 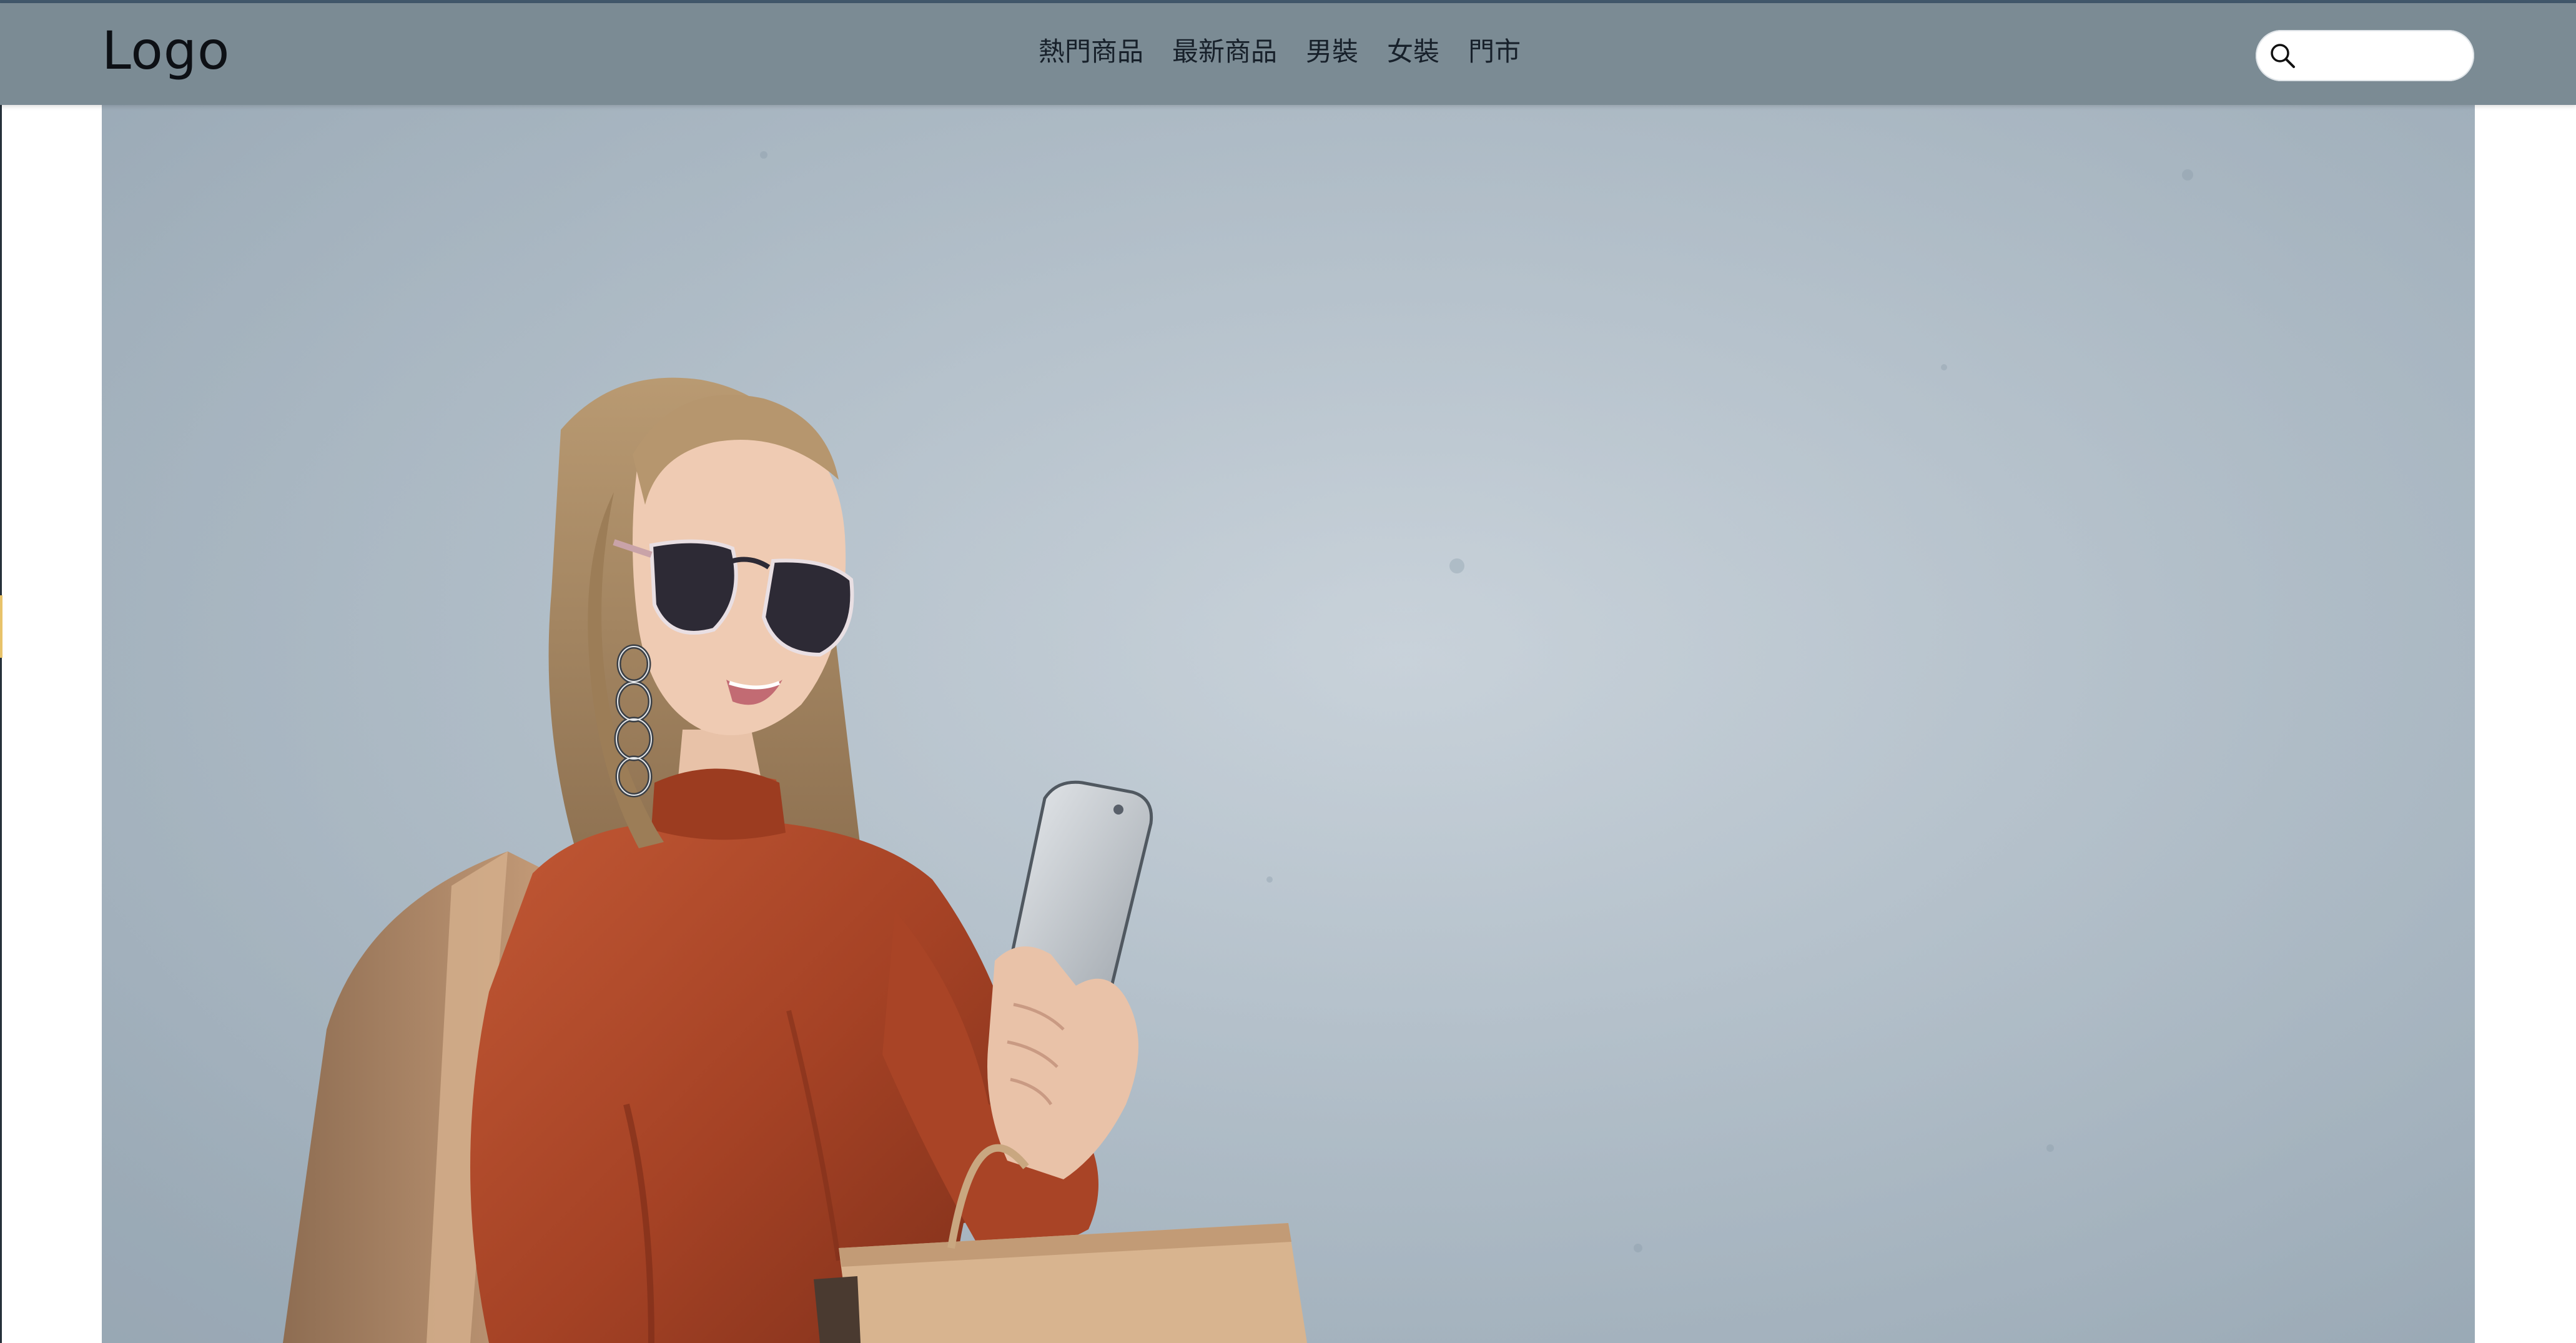 What do you see at coordinates (1, 724) in the screenshot?
I see `left-border` at bounding box center [1, 724].